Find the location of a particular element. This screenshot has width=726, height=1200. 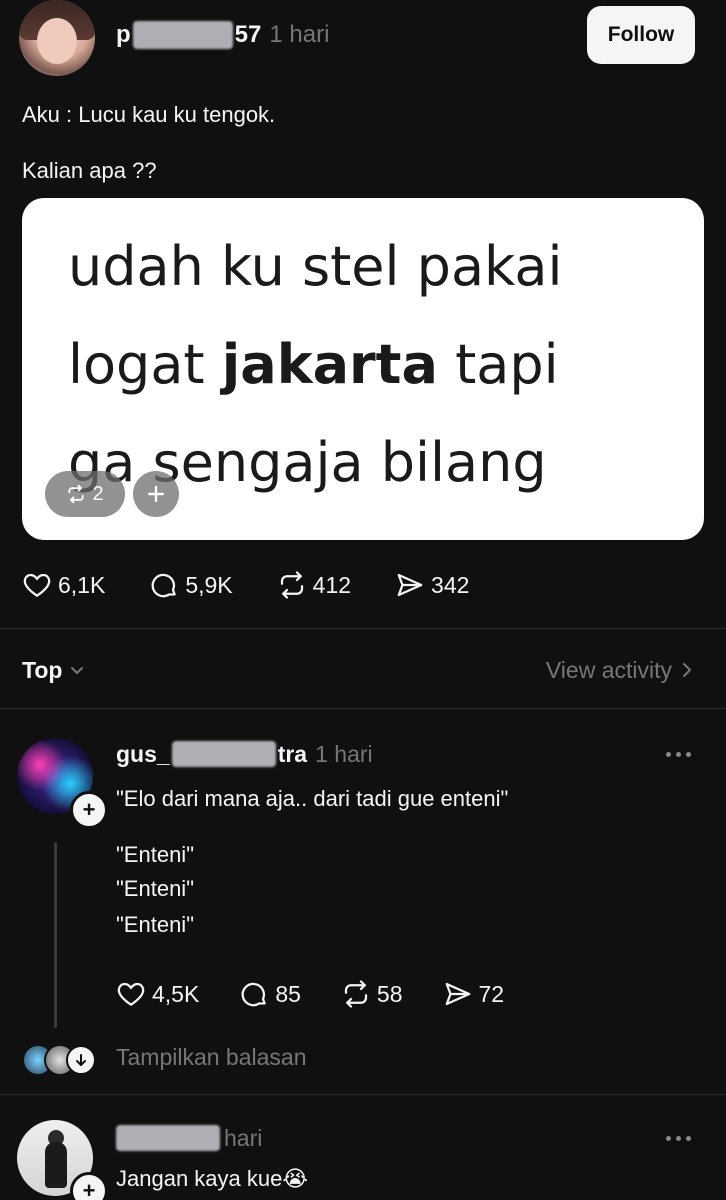

image-add-button is located at coordinates (156, 494).